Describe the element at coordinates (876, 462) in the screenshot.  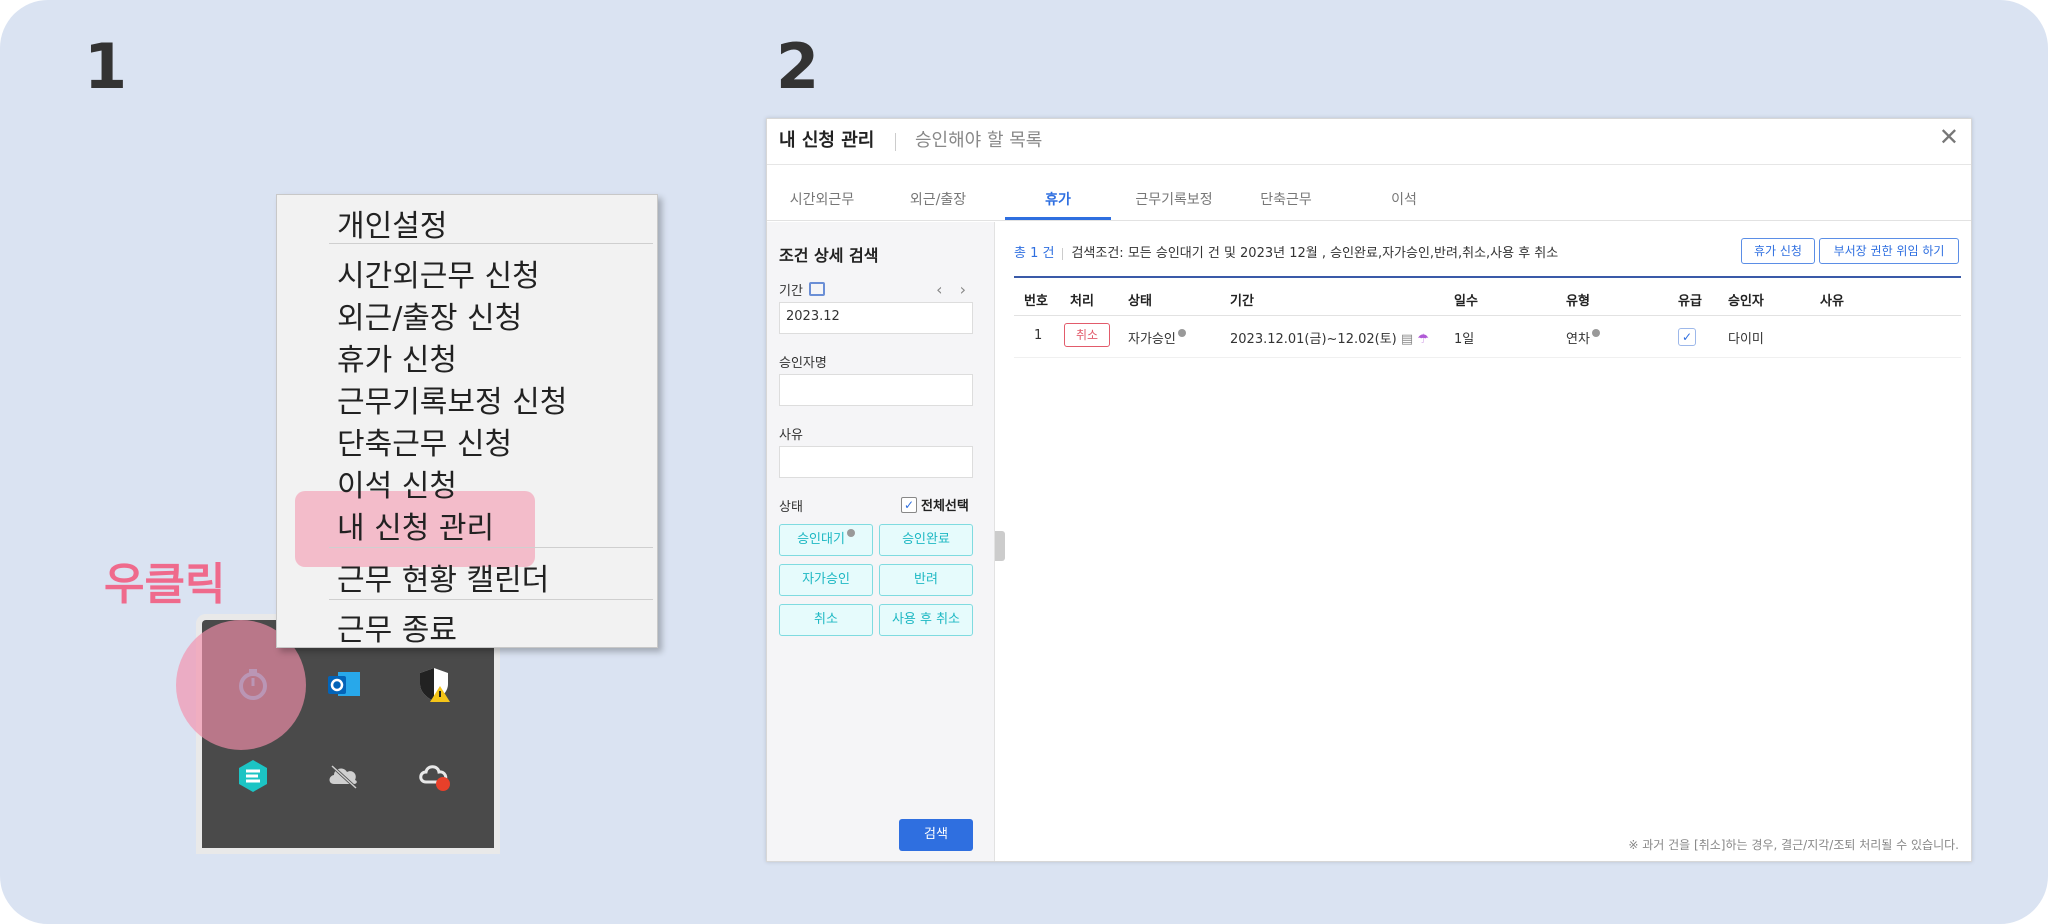
I see `reason-input` at that location.